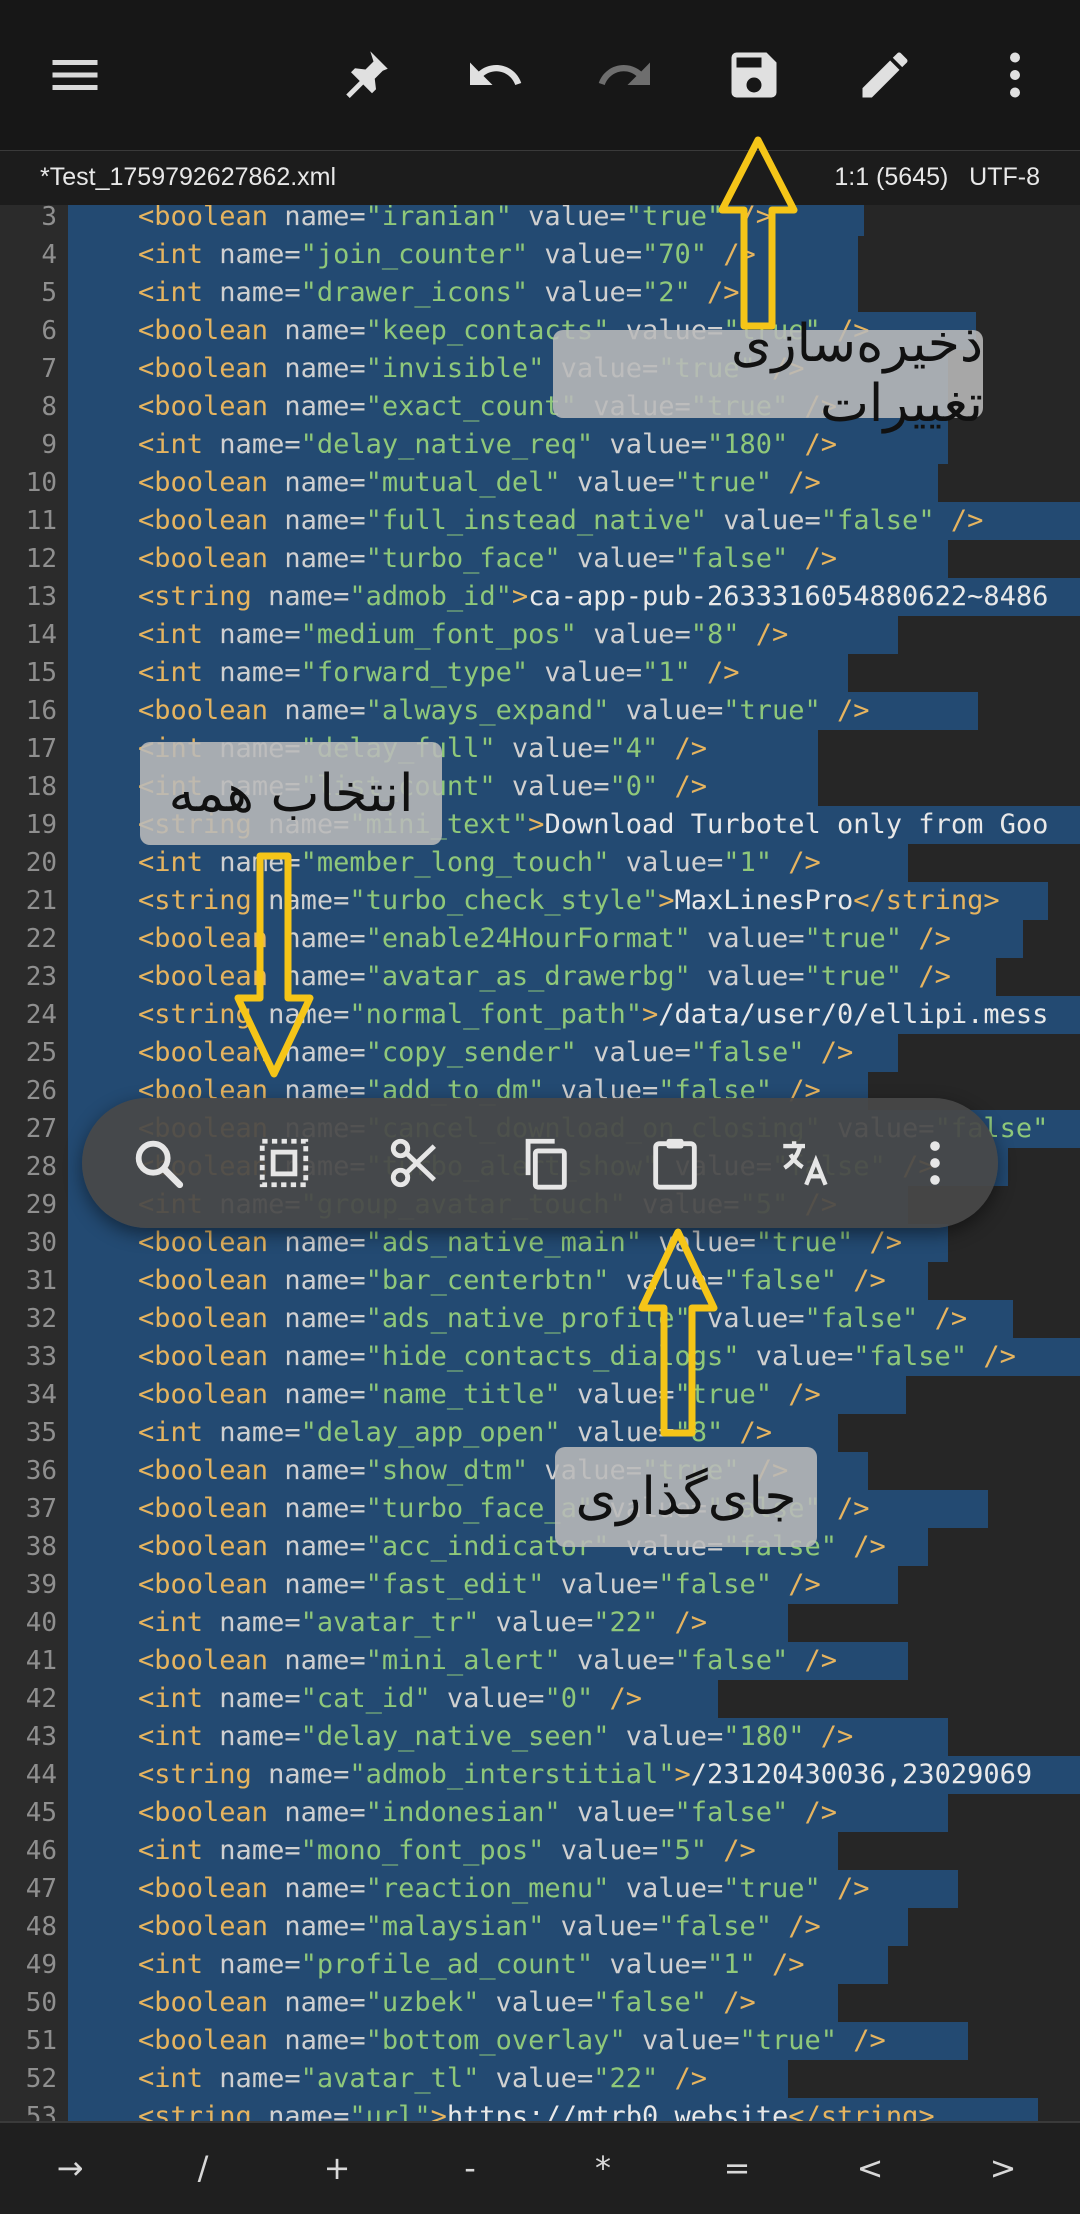  Describe the element at coordinates (415, 1163) in the screenshot. I see `cut-button` at that location.